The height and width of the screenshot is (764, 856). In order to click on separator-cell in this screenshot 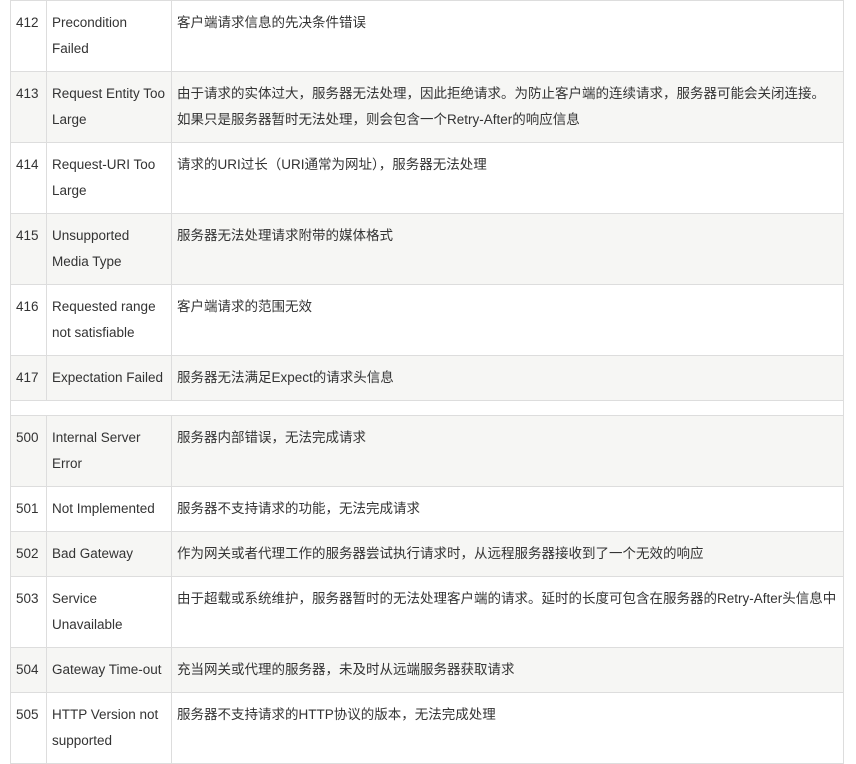, I will do `click(427, 408)`.